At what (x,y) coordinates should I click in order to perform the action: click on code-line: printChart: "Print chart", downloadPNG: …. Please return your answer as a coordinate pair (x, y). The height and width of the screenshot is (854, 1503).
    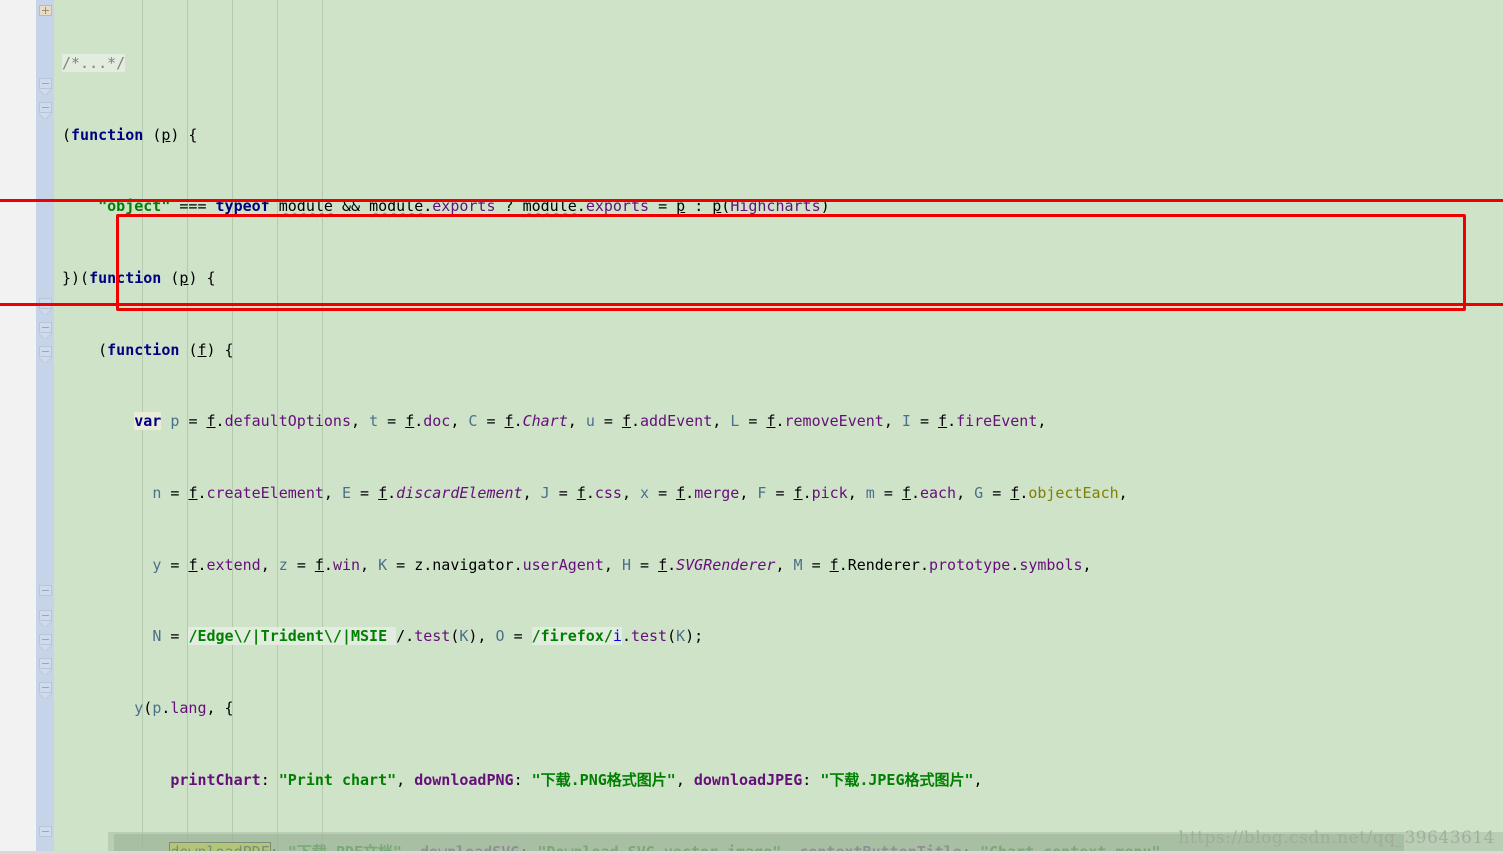
    Looking at the image, I should click on (607, 781).